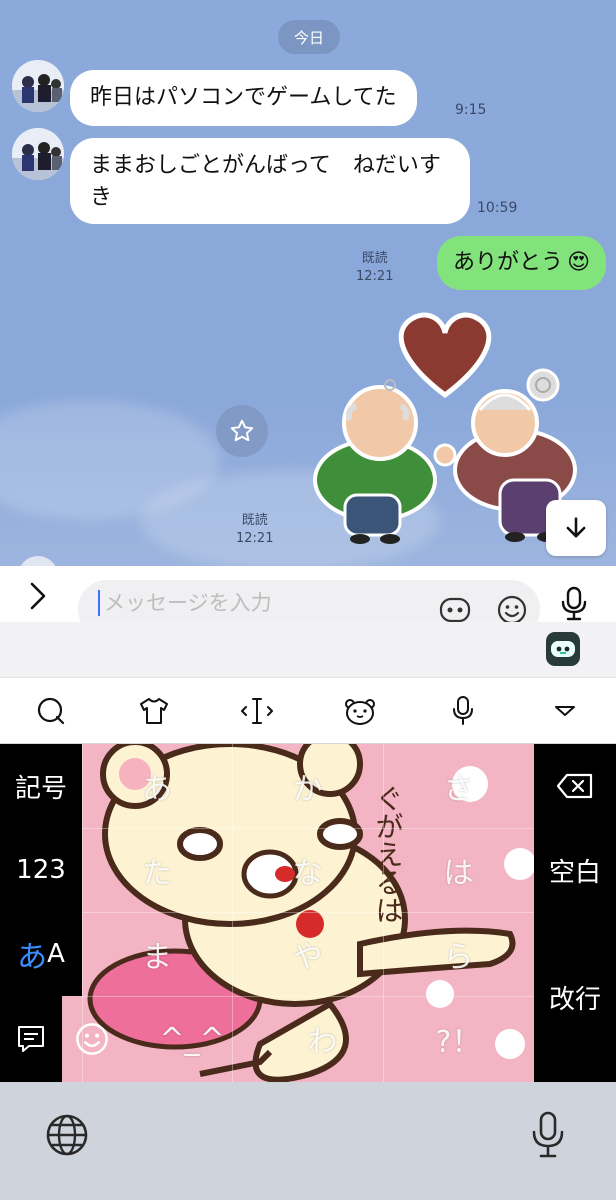 The width and height of the screenshot is (616, 1200). I want to click on message-text: ままおしごとがんばって ねだいすき, so click(265, 181).